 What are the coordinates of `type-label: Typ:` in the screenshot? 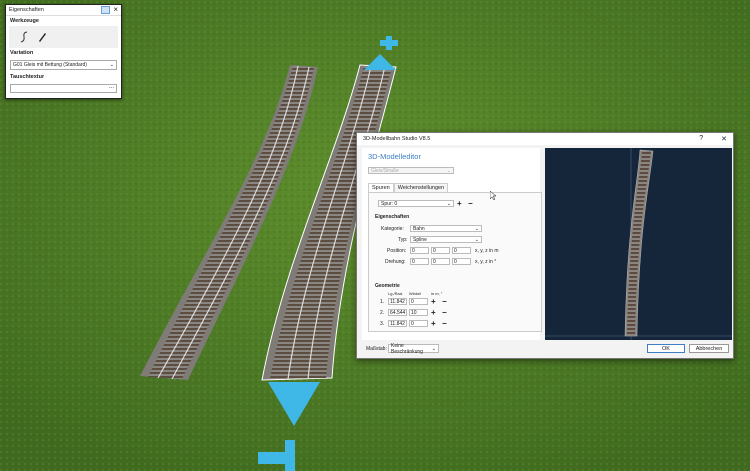 It's located at (403, 240).